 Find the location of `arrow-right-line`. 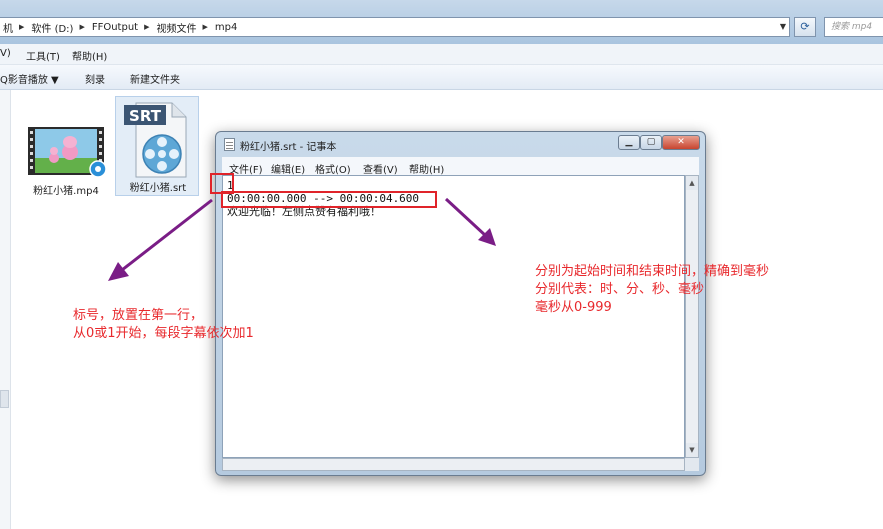

arrow-right-line is located at coordinates (466, 217).